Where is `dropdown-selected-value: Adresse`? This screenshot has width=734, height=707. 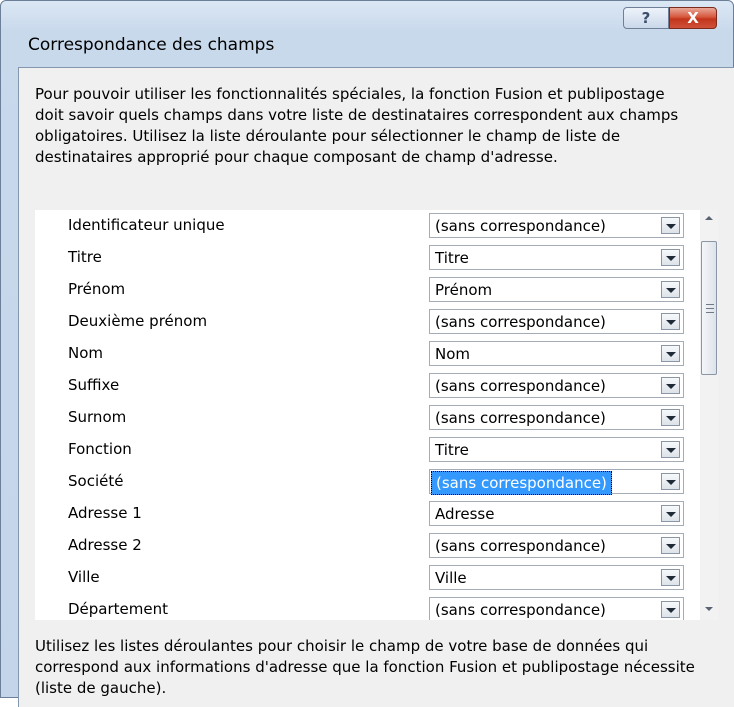
dropdown-selected-value: Adresse is located at coordinates (465, 514).